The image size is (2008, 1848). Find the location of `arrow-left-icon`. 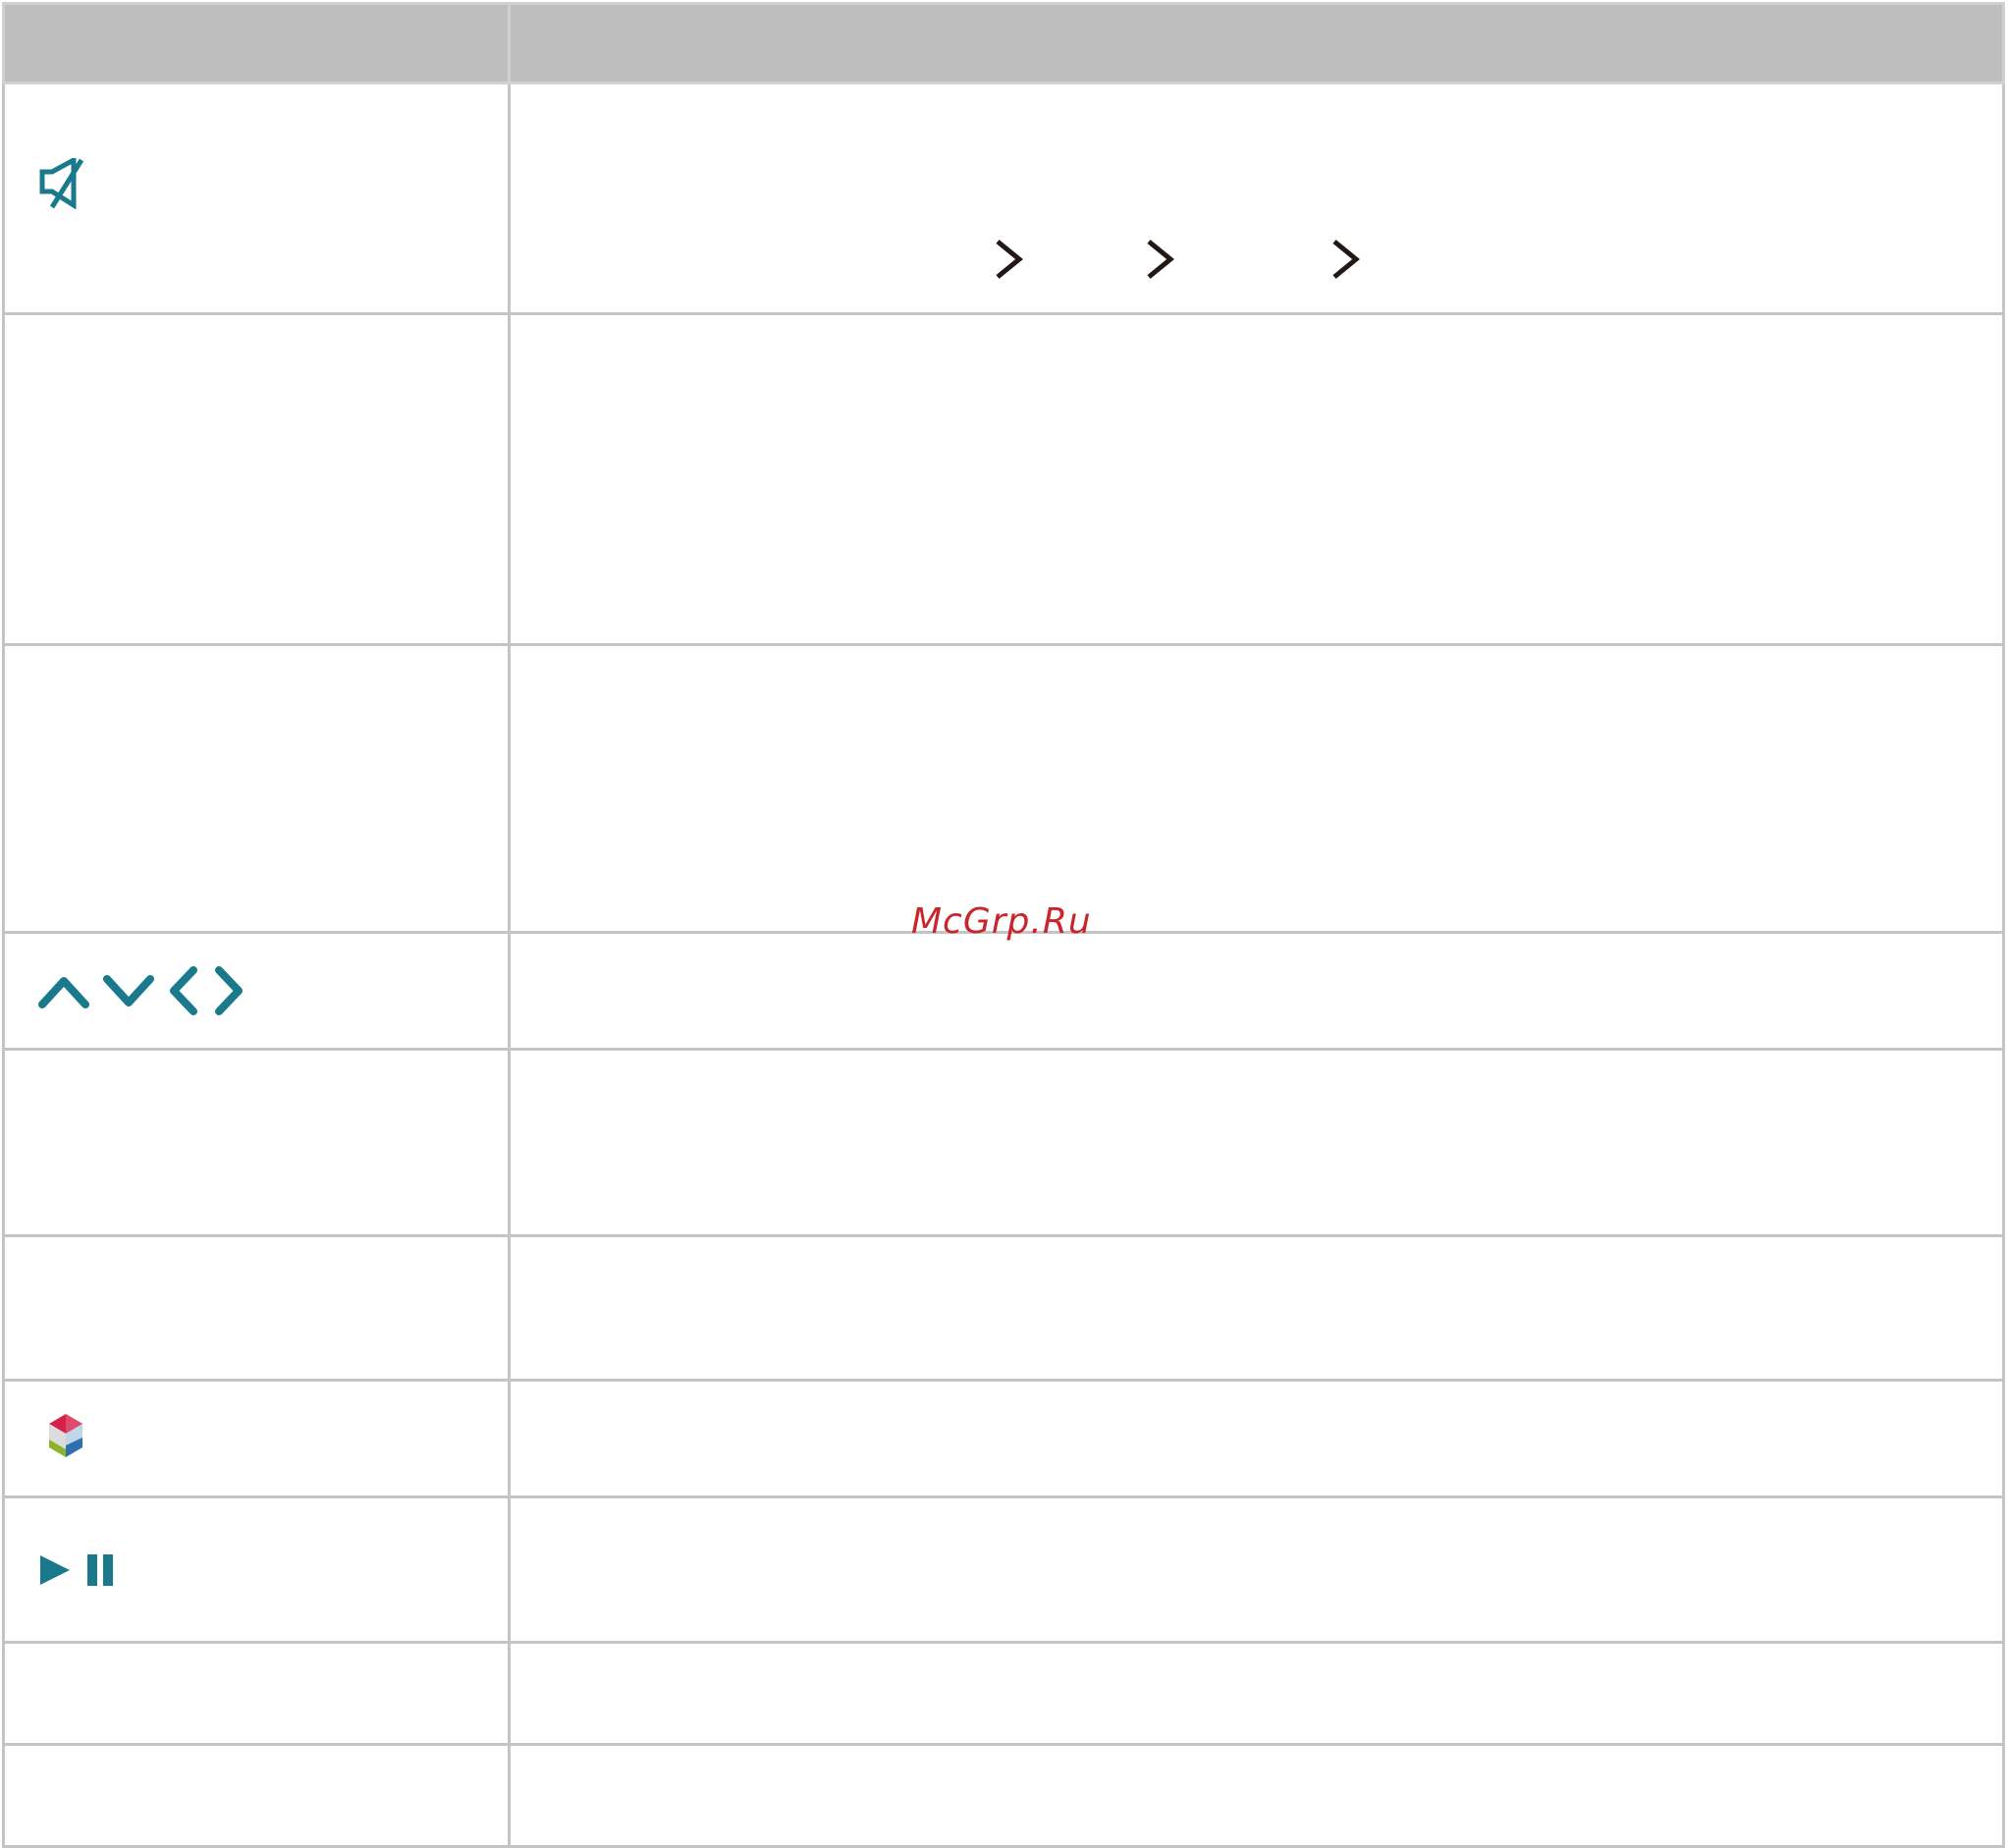

arrow-left-icon is located at coordinates (184, 991).